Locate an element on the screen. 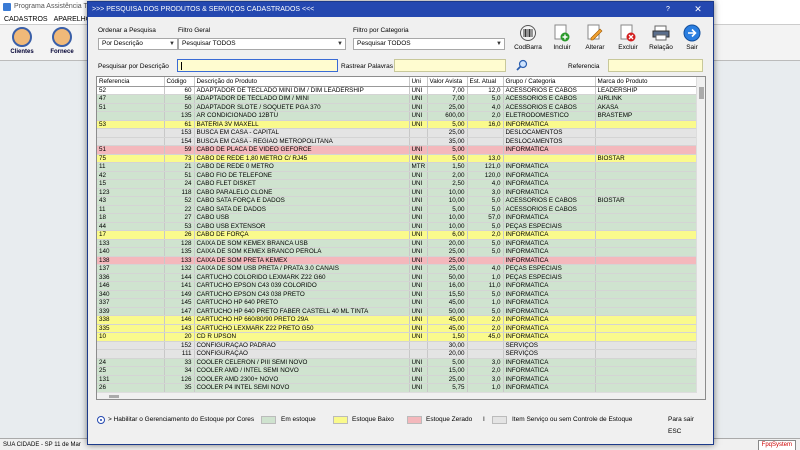  cell-cod: 143 is located at coordinates (179, 328).